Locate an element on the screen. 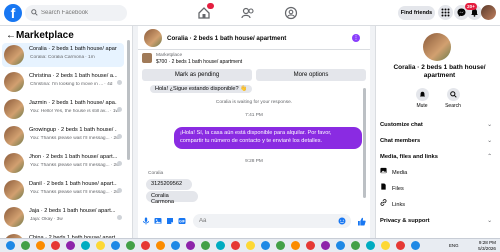  chat-title: Coralia · 2 beds 1 bath house/ apartment is located at coordinates (226, 38).